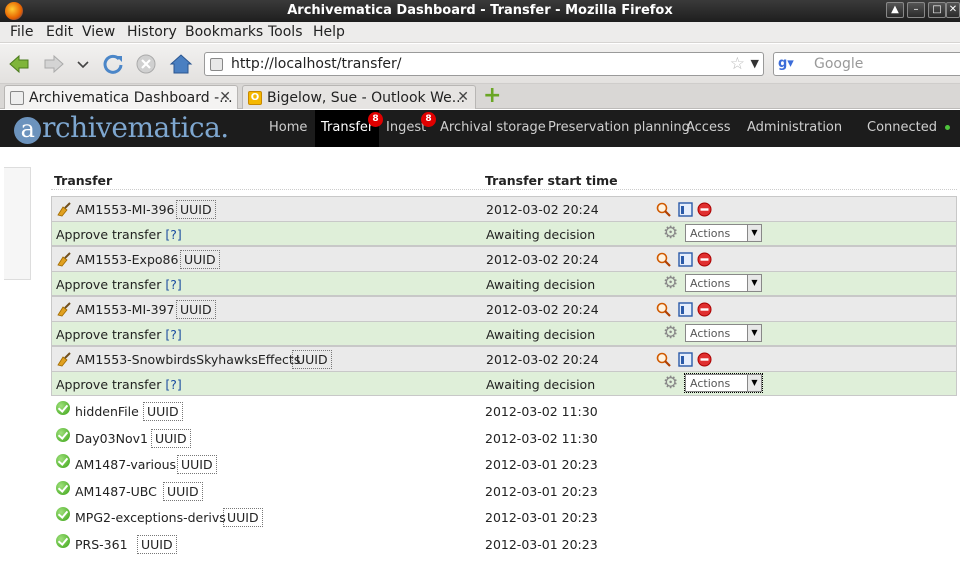 This screenshot has height=561, width=960. What do you see at coordinates (316, 64) in the screenshot?
I see `url-text: http://localhost/transfer/` at bounding box center [316, 64].